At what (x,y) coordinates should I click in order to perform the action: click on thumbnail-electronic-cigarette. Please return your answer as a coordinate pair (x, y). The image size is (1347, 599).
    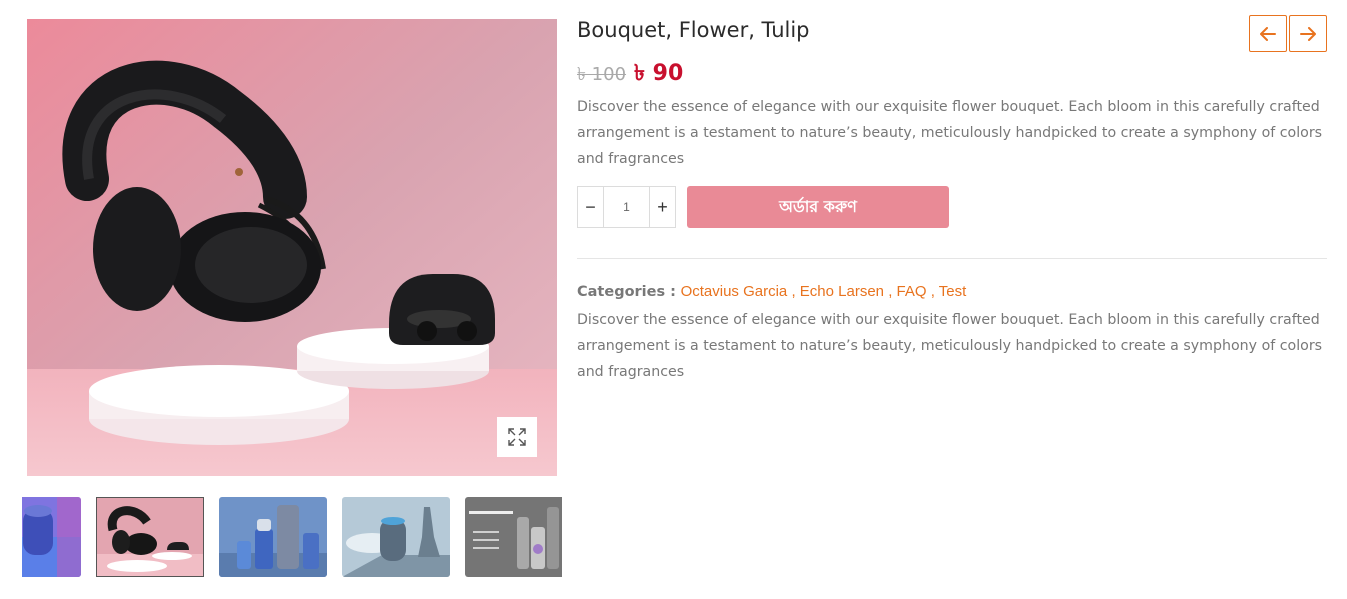
    Looking at the image, I should click on (513, 537).